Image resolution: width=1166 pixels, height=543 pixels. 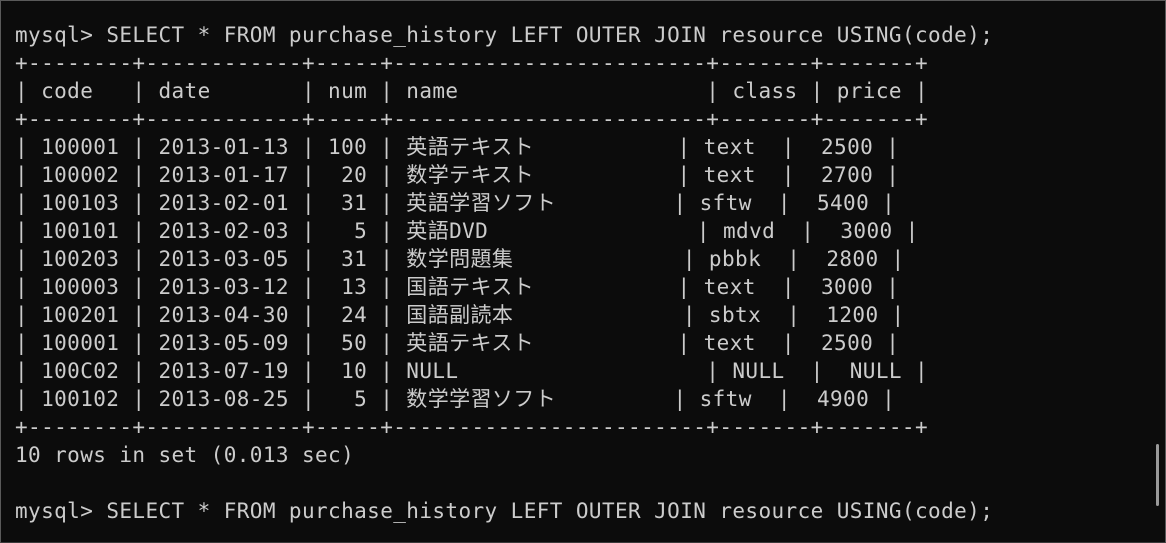 I want to click on result-summary: 10 rows in set (0.013 sec), so click(x=185, y=455).